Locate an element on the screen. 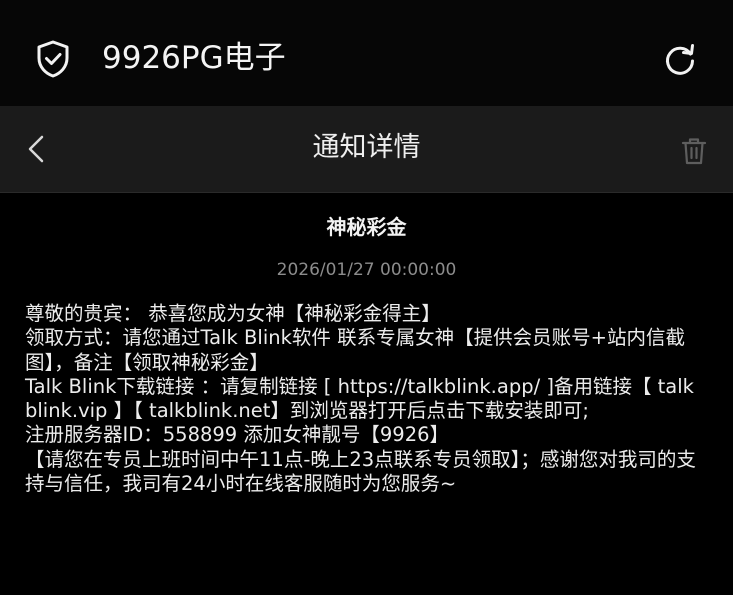 This screenshot has width=733, height=595. header-bar: 通知详情 is located at coordinates (366, 149).